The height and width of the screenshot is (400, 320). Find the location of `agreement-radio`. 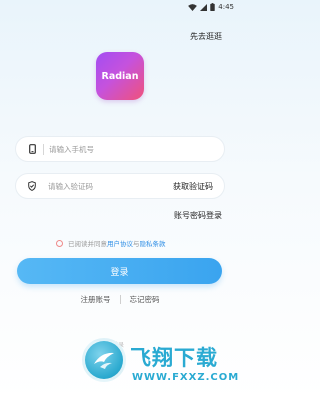

agreement-radio is located at coordinates (59, 243).